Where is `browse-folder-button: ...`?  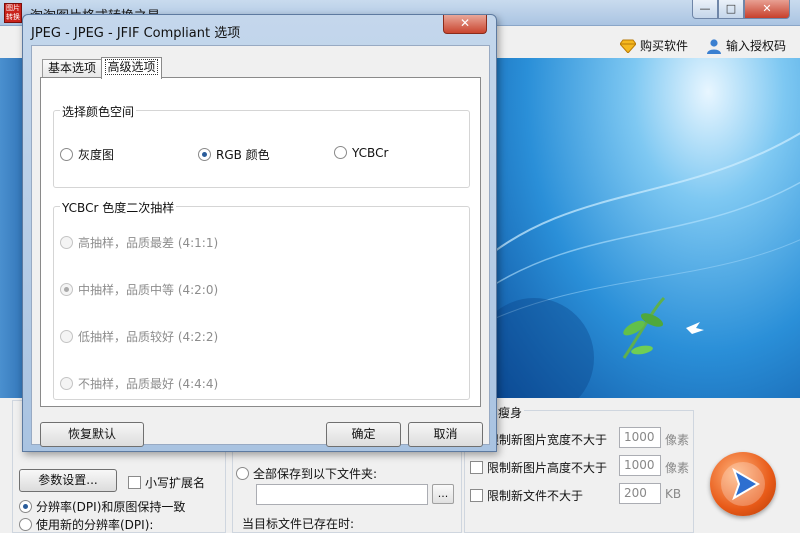
browse-folder-button: ... is located at coordinates (443, 494).